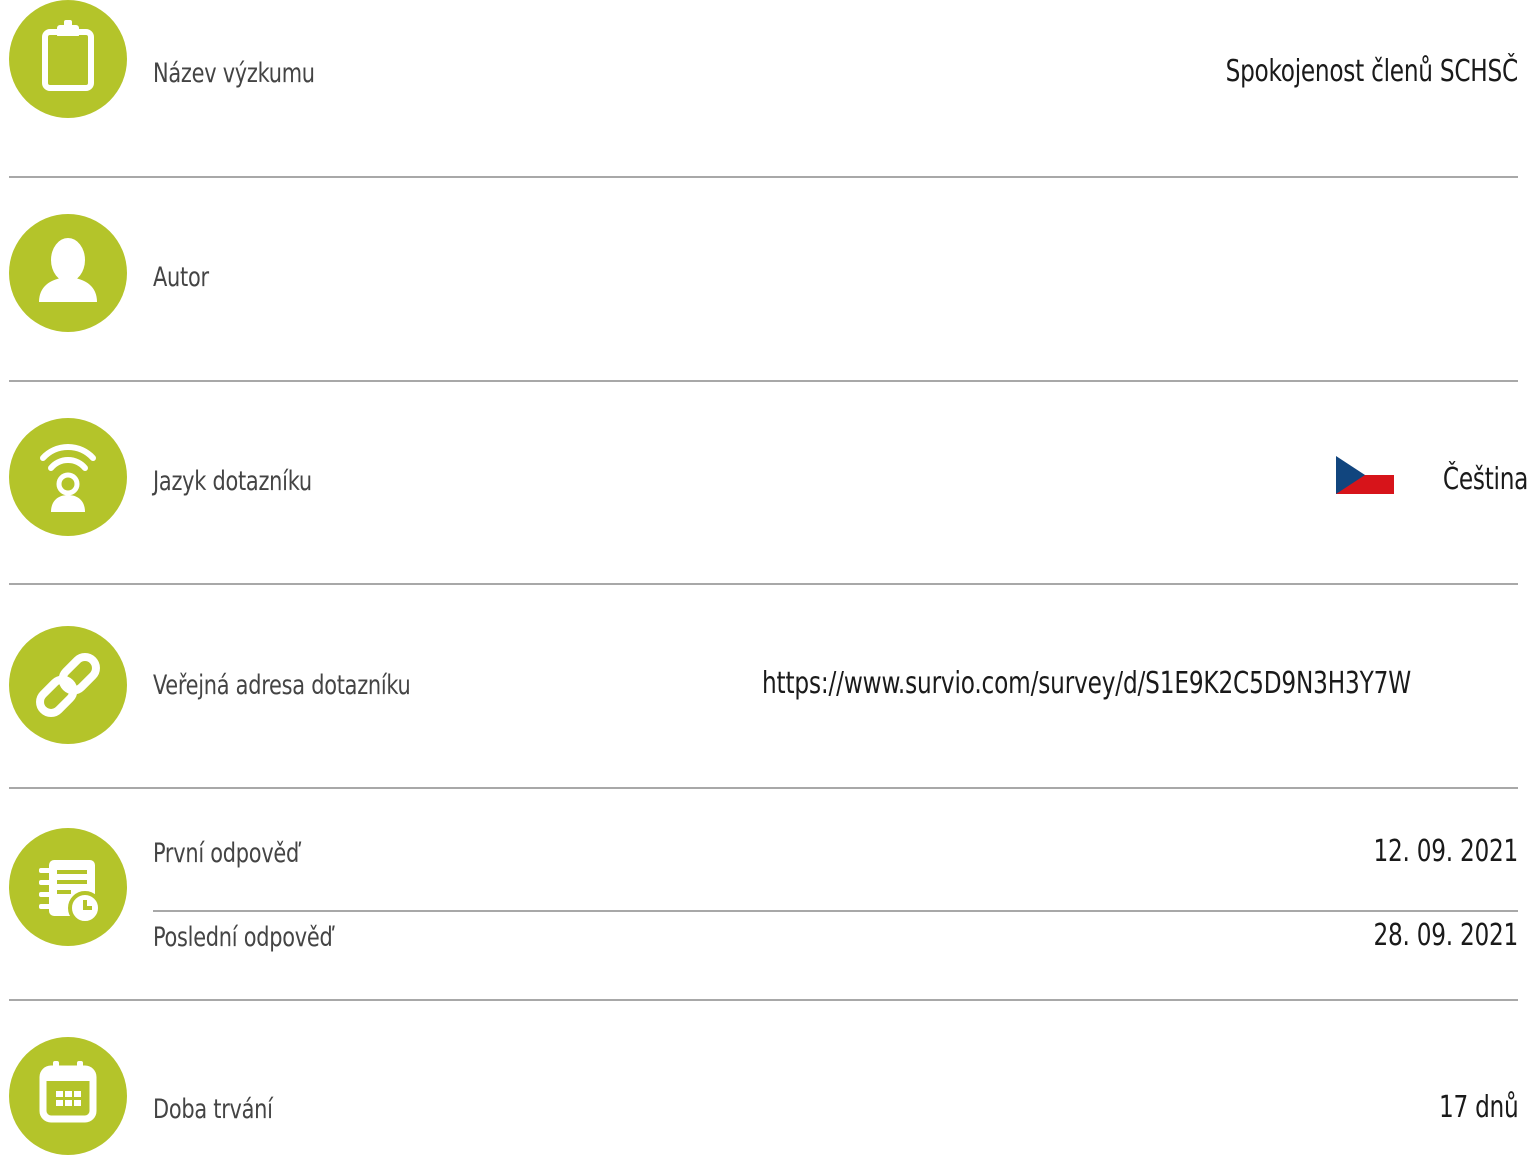 The width and height of the screenshot is (1532, 1155). I want to click on duration-value: 17 dnů, so click(1478, 1107).